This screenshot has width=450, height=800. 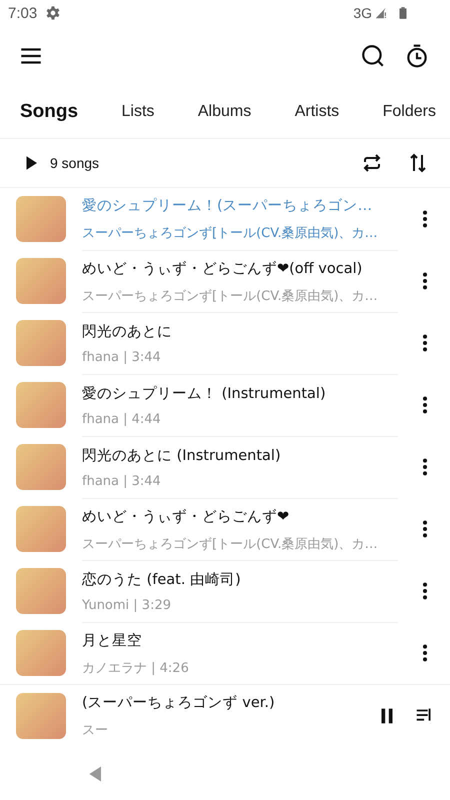 I want to click on tab: Albums, so click(x=225, y=112).